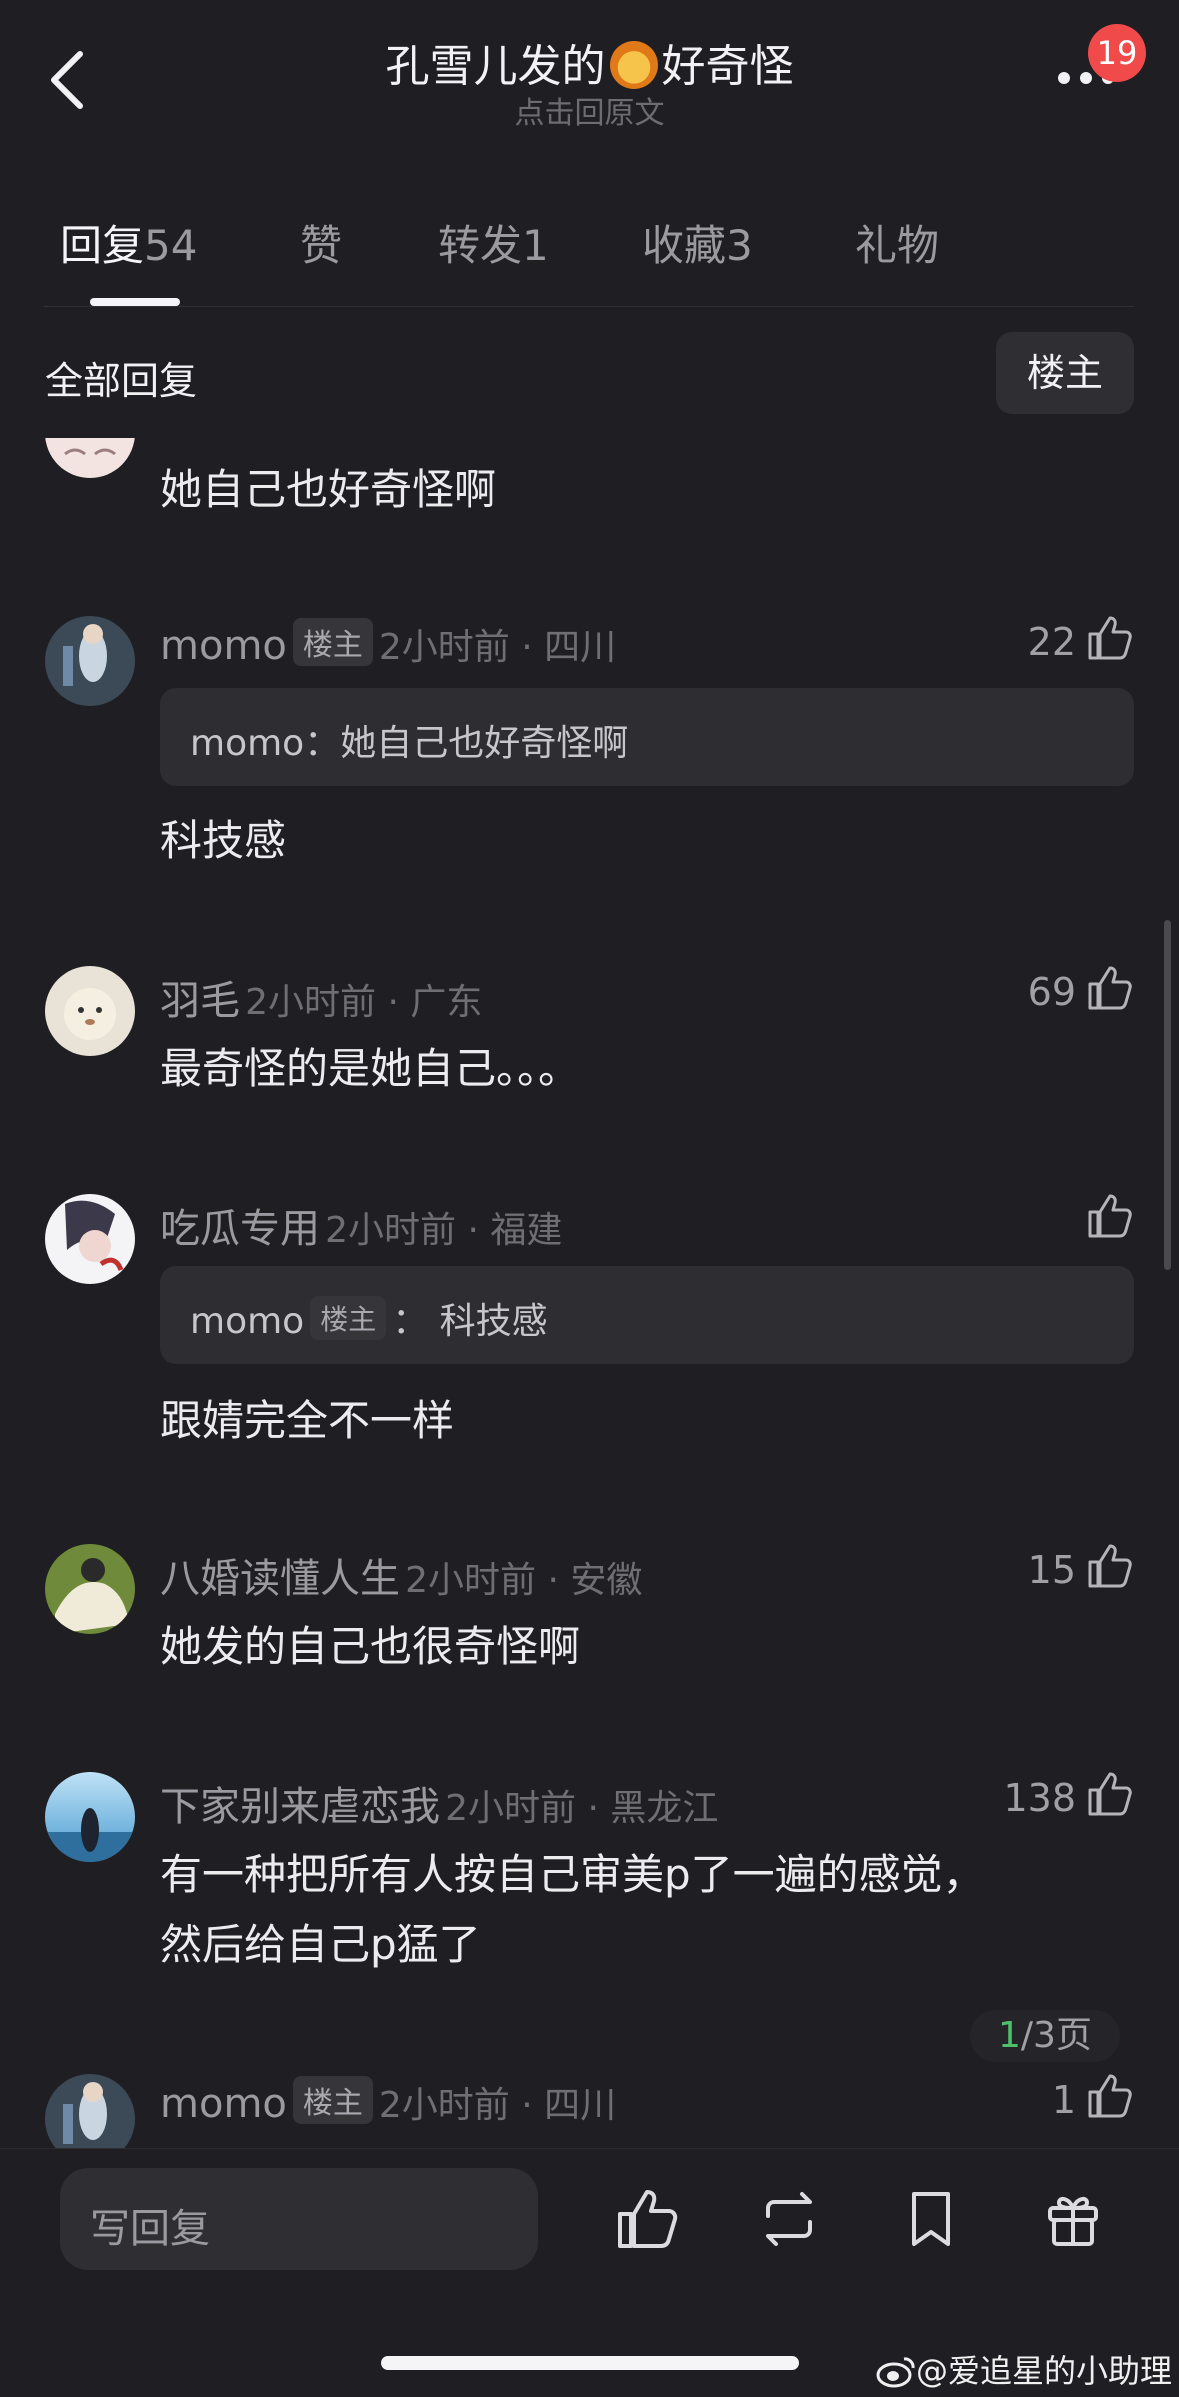  What do you see at coordinates (1073, 2219) in the screenshot?
I see `gift-button-icon` at bounding box center [1073, 2219].